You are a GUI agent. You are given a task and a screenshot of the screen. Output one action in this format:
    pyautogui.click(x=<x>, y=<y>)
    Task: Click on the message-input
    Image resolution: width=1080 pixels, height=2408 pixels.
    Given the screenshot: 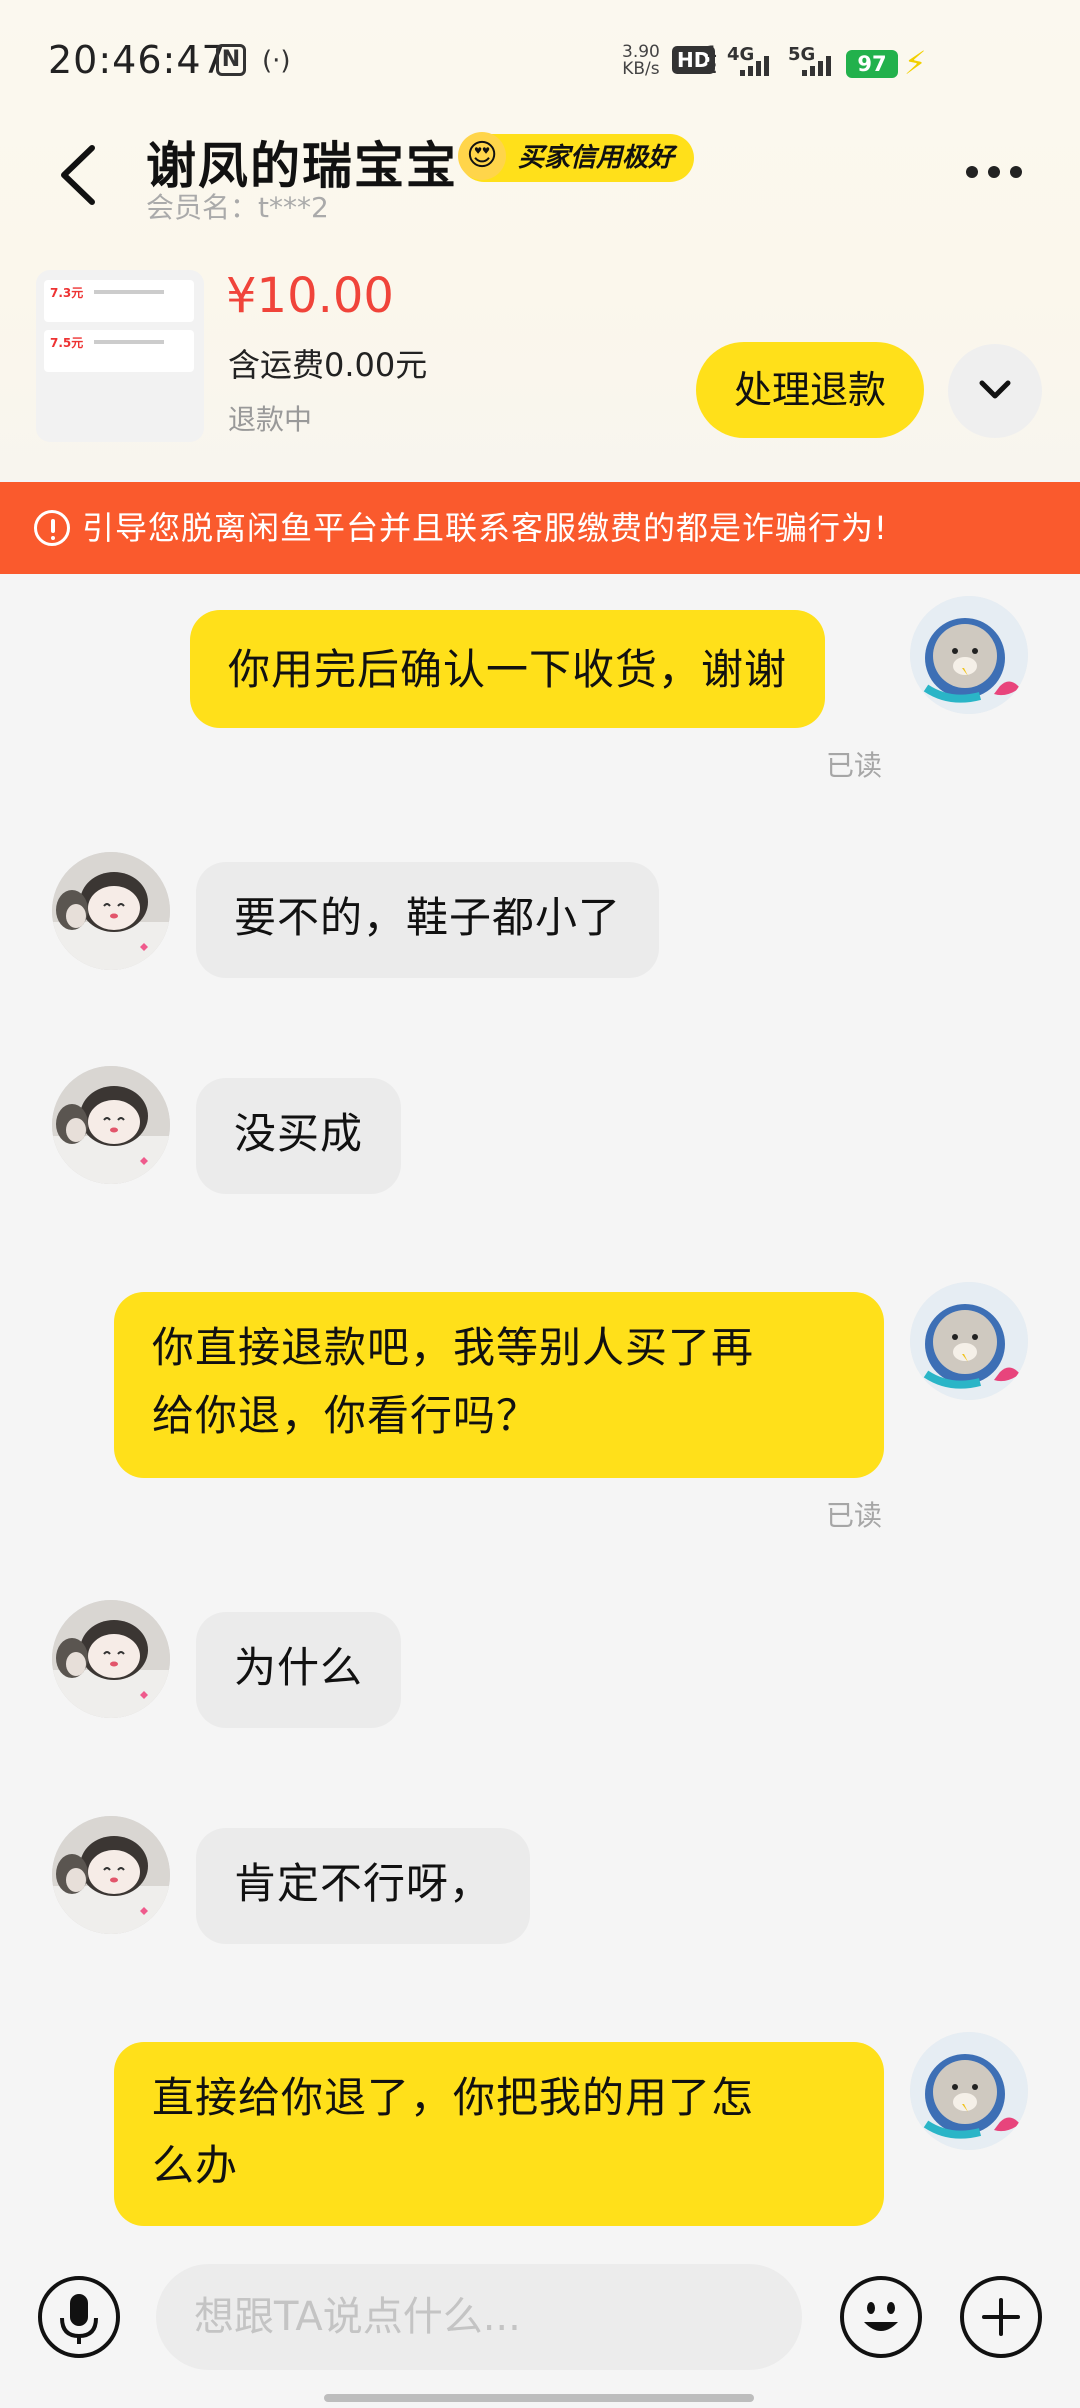 What is the action you would take?
    pyautogui.click(x=479, y=2317)
    